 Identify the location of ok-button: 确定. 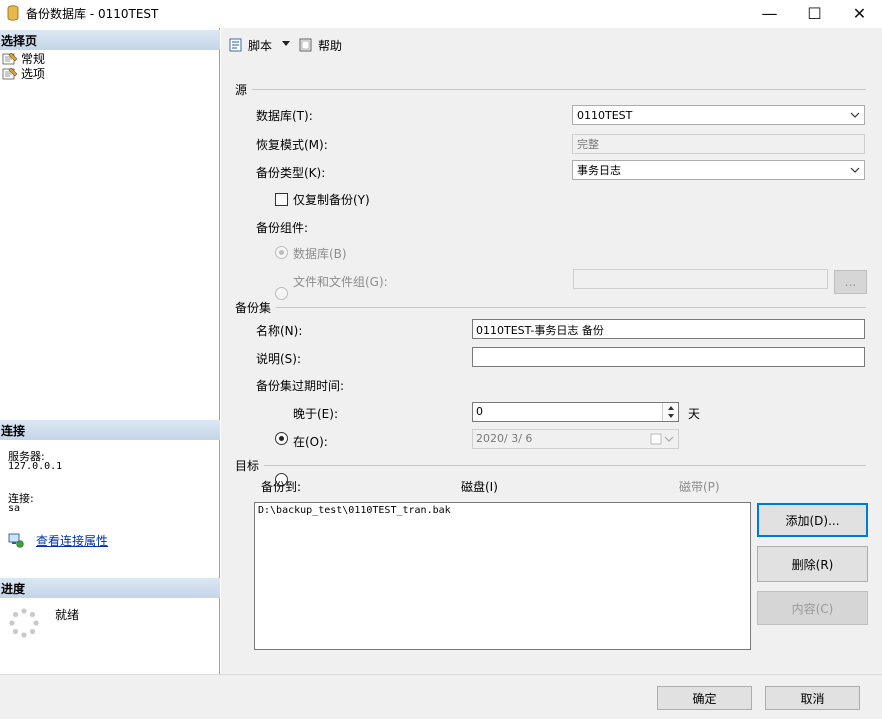
(704, 698).